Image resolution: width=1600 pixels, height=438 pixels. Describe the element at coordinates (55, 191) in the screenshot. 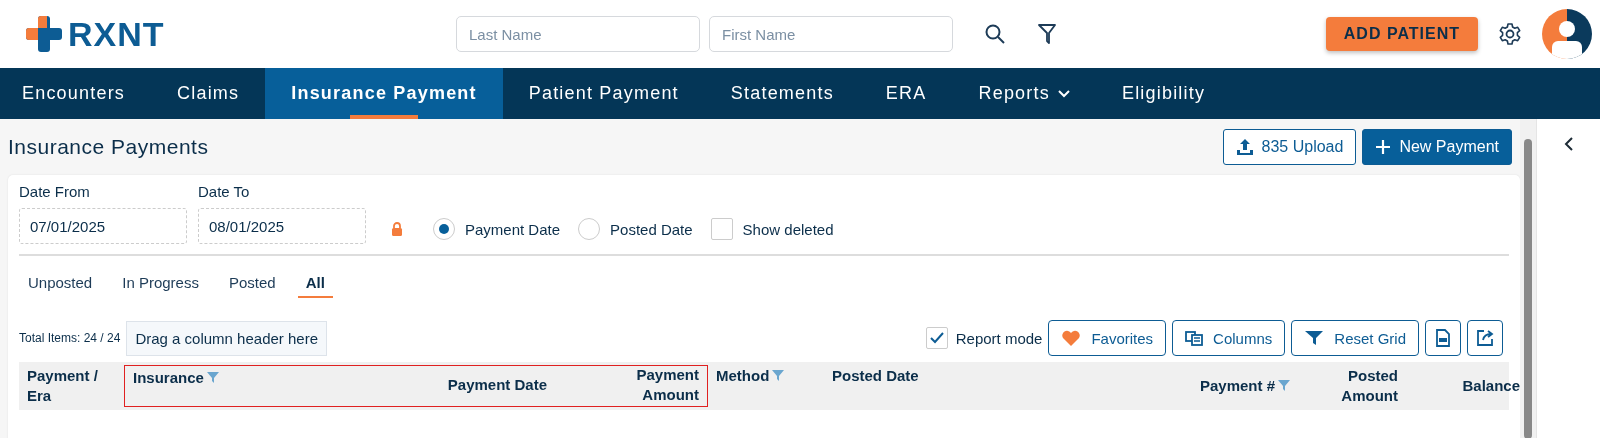

I see `field-label: Date From` at that location.